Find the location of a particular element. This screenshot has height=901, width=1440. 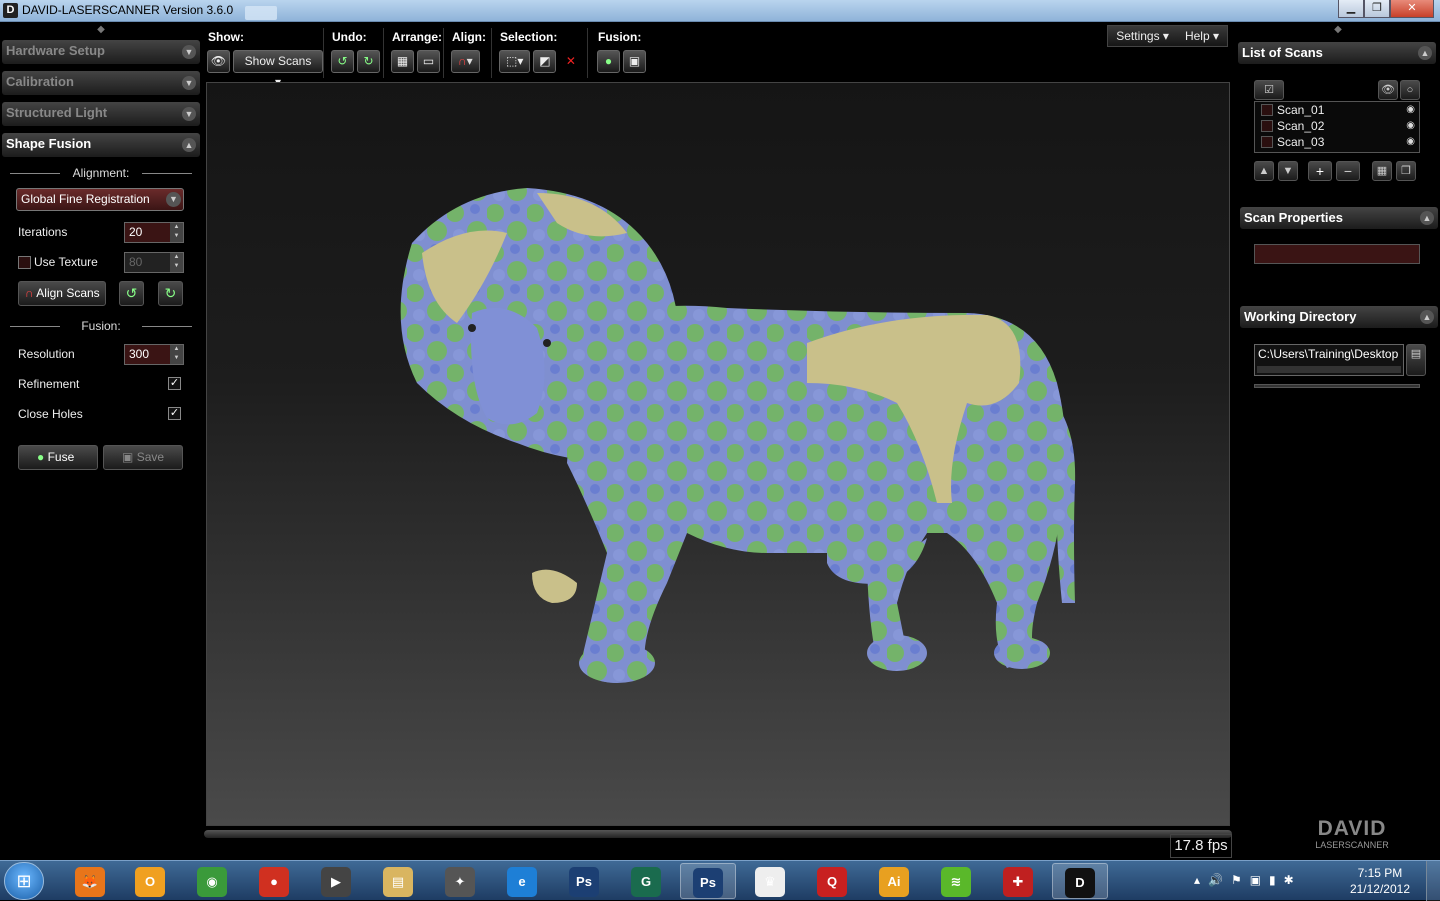

maximize-button: ❐ is located at coordinates (1377, 9).